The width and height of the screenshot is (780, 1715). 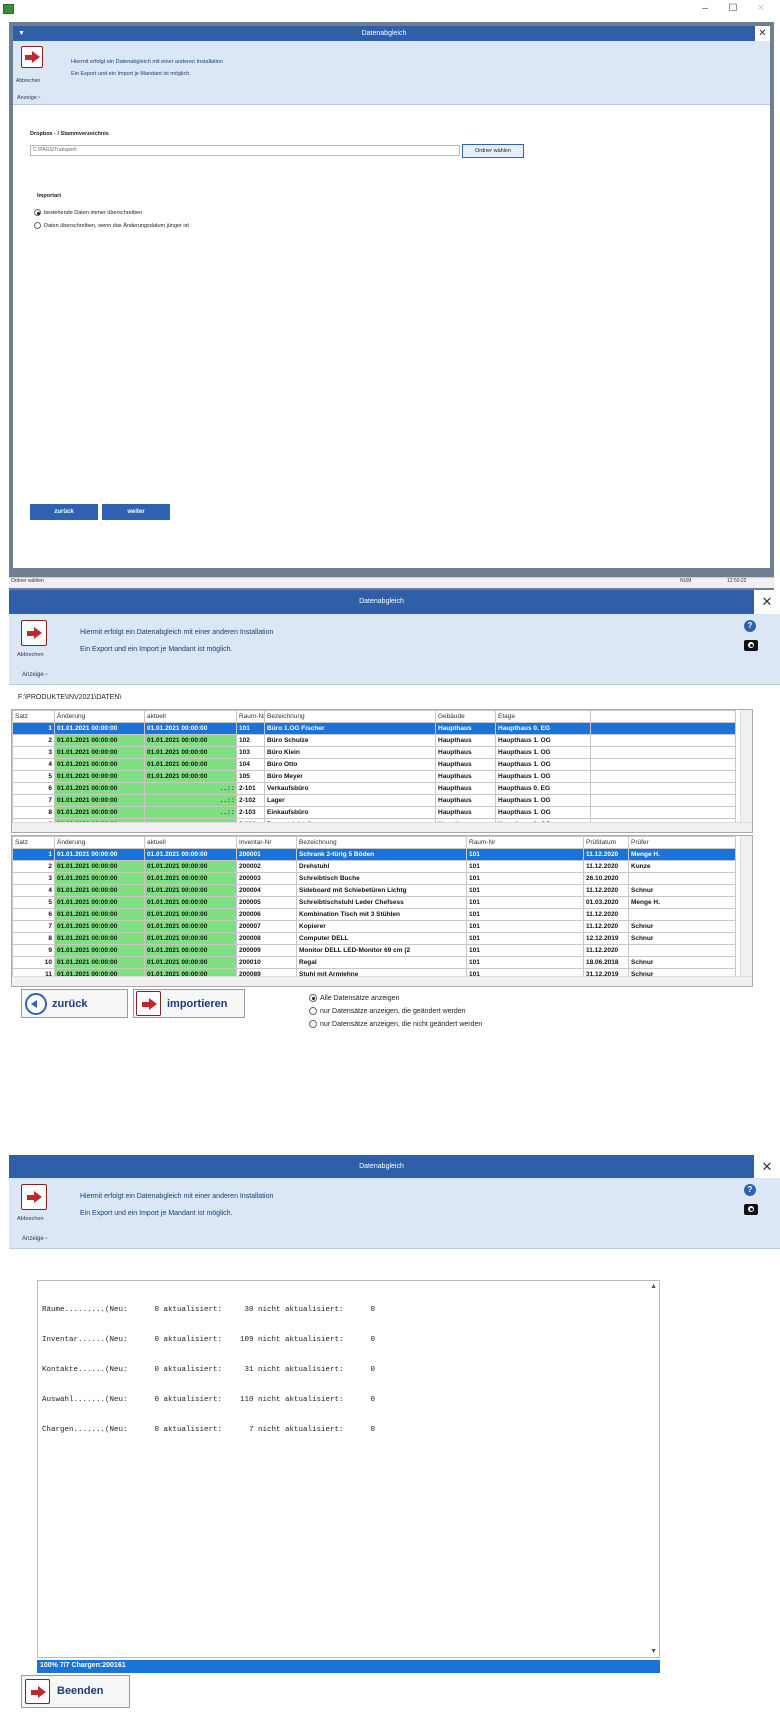 I want to click on close-window-button: ✕, so click(x=761, y=8).